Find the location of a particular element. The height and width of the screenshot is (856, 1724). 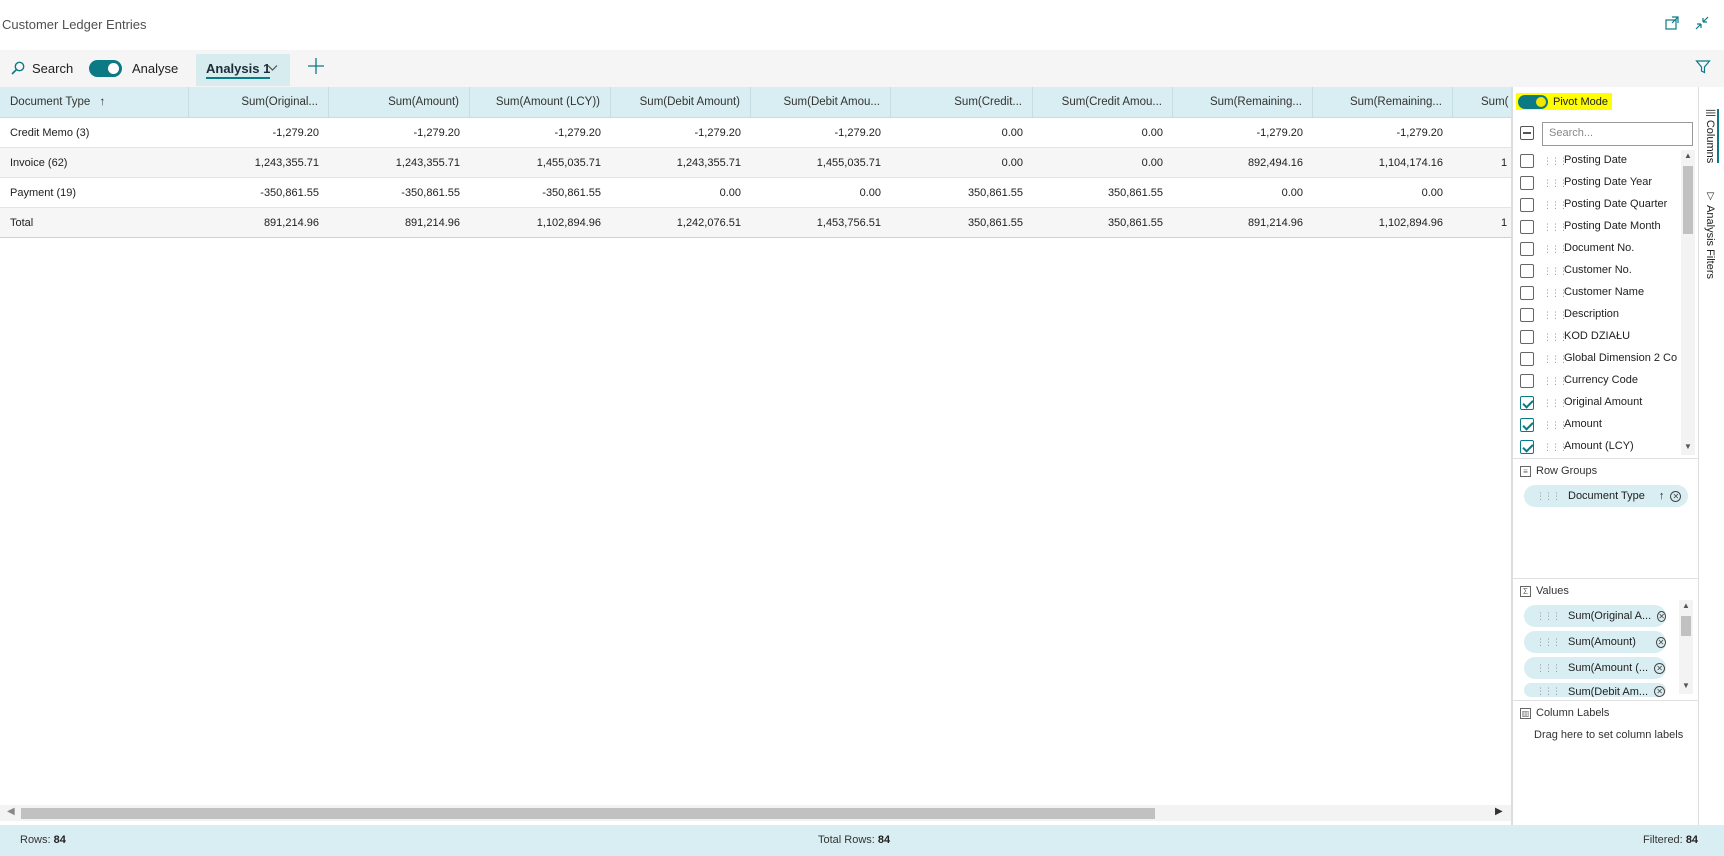

list-item: ⋮⋮⋮ Posting Date Month is located at coordinates (1598, 227).